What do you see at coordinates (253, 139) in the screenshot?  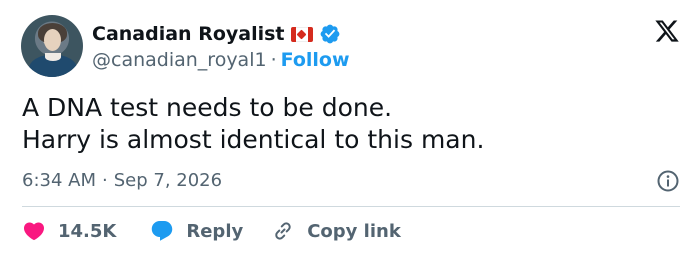 I see `tweet-line: Harry is almost identical to this man.` at bounding box center [253, 139].